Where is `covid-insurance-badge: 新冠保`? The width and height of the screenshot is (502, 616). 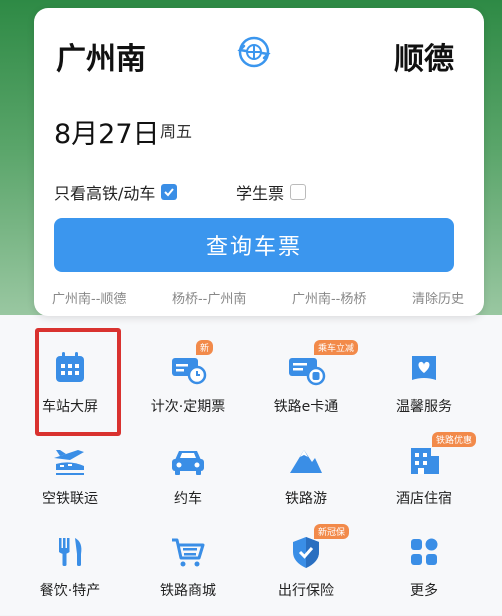
covid-insurance-badge: 新冠保 is located at coordinates (332, 531).